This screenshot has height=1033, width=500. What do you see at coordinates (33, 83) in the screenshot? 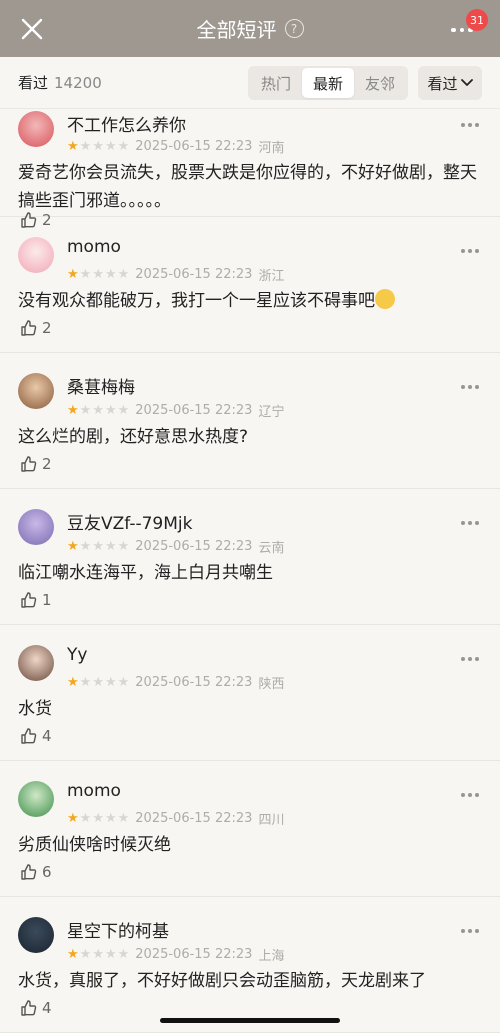
I see `seen-count-label: 看过` at bounding box center [33, 83].